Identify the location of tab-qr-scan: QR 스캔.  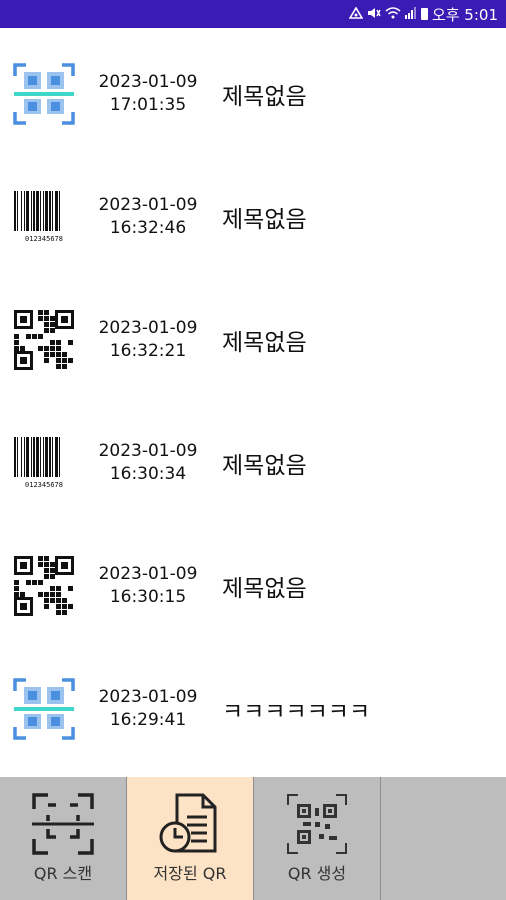
(63, 838).